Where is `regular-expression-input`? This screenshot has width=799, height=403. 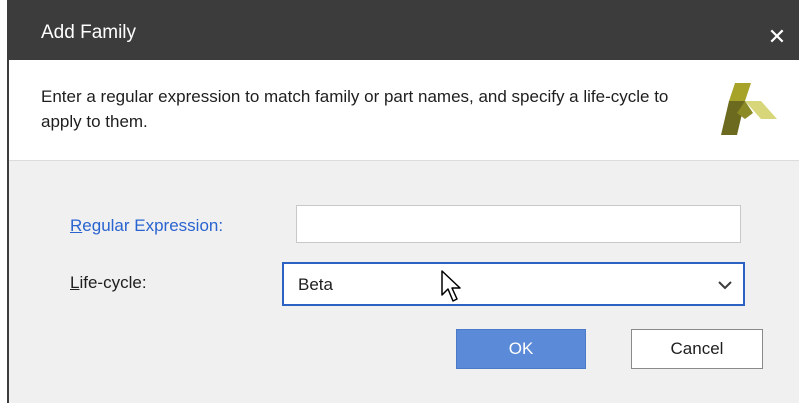 regular-expression-input is located at coordinates (518, 224).